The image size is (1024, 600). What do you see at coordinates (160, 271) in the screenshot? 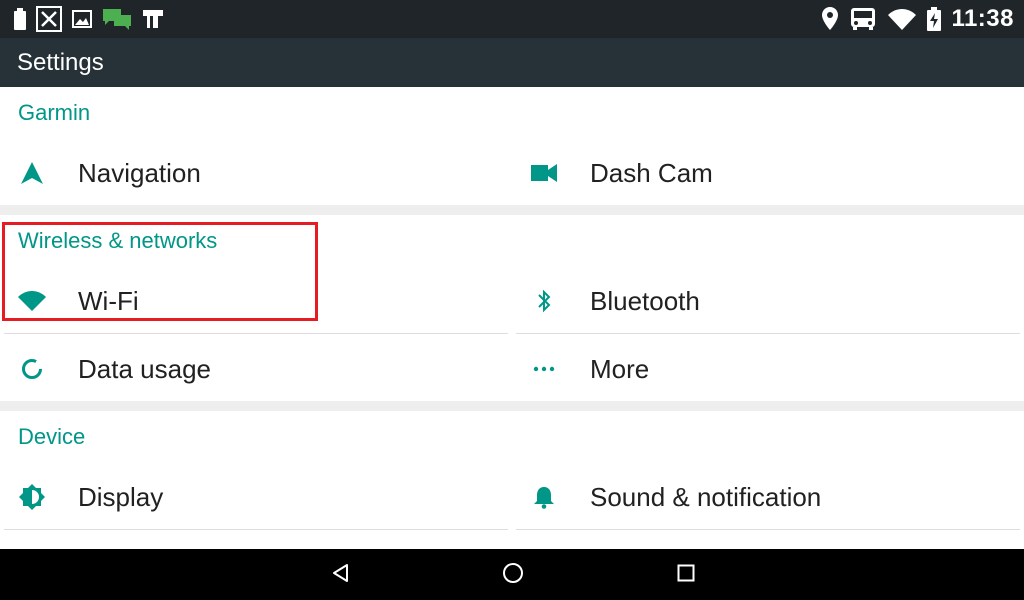
I see `highlight-box` at bounding box center [160, 271].